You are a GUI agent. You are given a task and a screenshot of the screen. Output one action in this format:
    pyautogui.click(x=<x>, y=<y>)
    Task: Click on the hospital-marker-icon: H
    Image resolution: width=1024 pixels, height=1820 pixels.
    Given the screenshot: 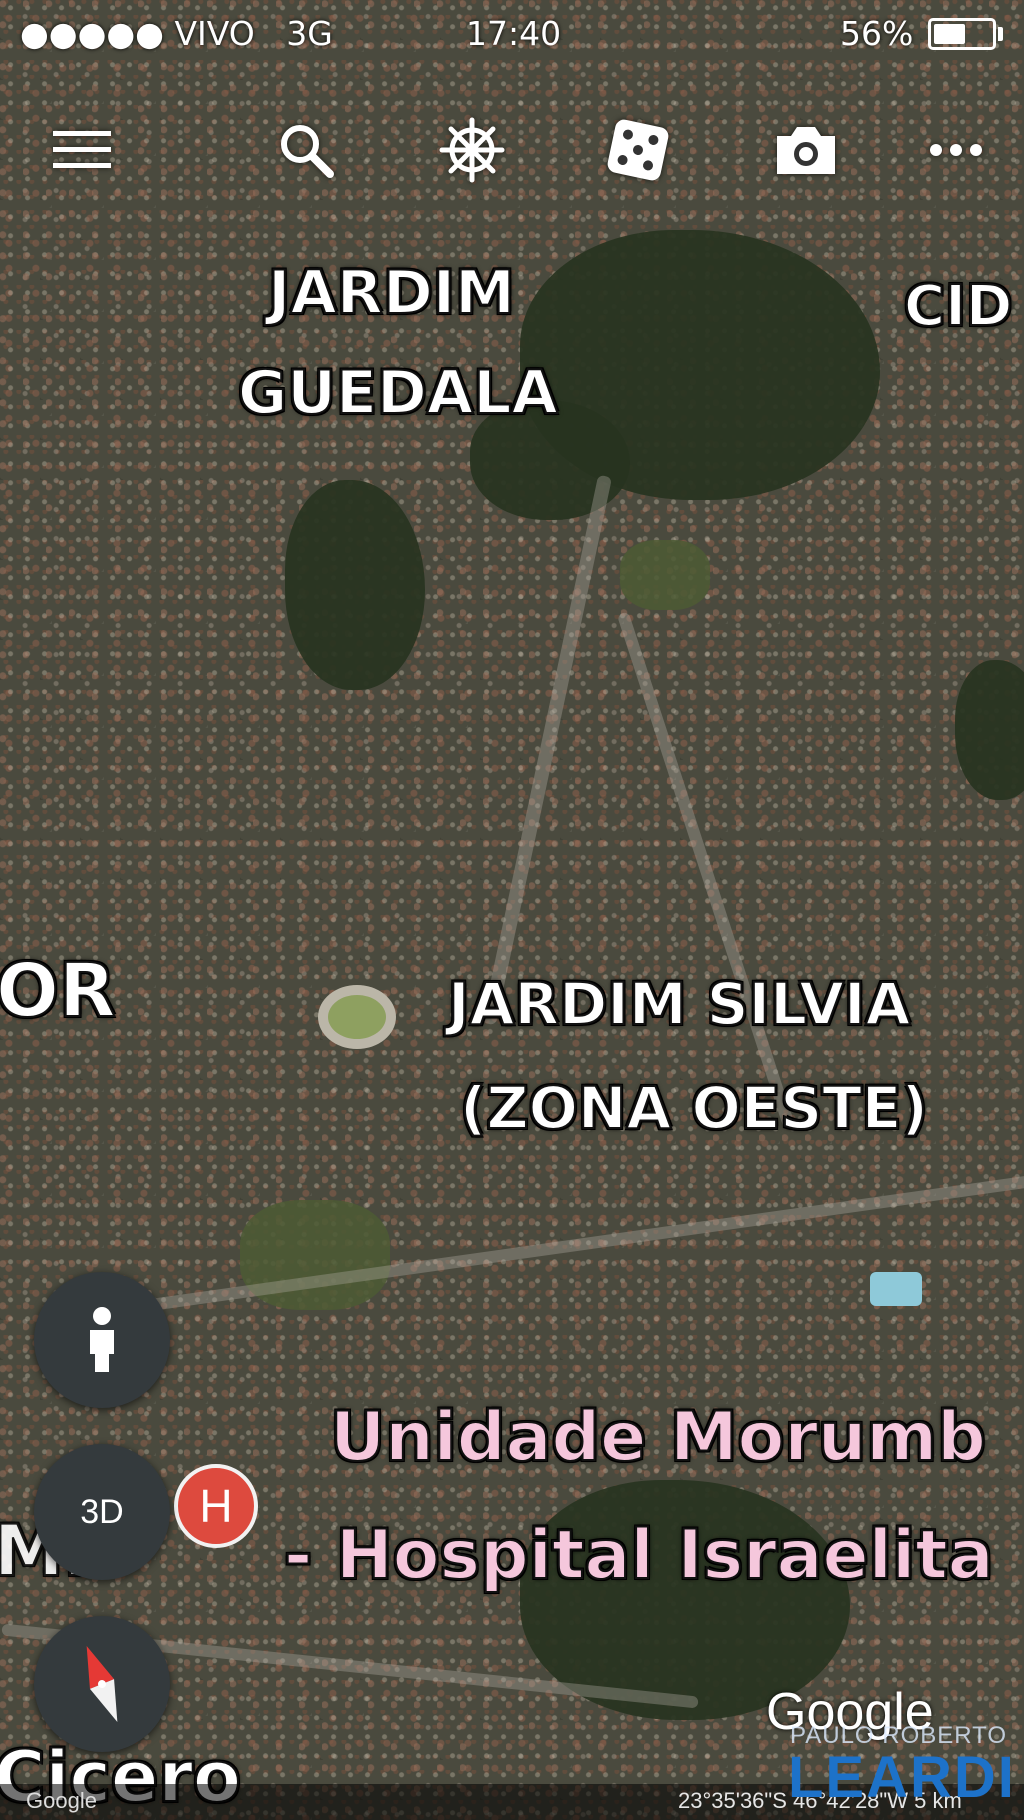 What is the action you would take?
    pyautogui.click(x=216, y=1506)
    